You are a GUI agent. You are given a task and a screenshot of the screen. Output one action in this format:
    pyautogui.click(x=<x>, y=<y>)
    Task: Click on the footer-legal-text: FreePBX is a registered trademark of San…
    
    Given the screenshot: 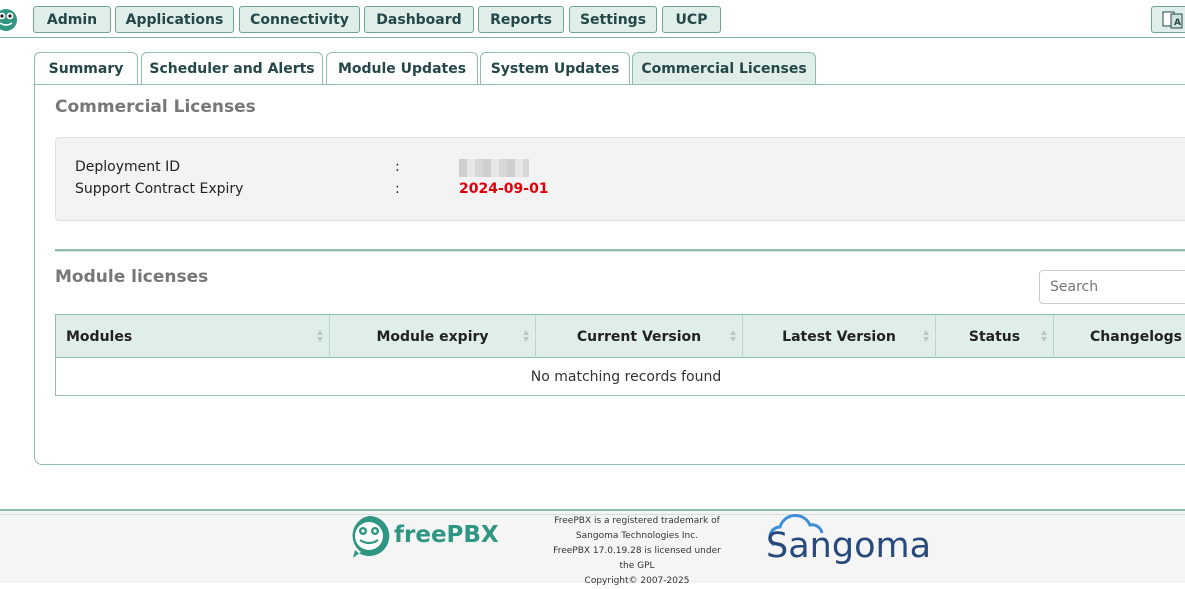 What is the action you would take?
    pyautogui.click(x=637, y=551)
    